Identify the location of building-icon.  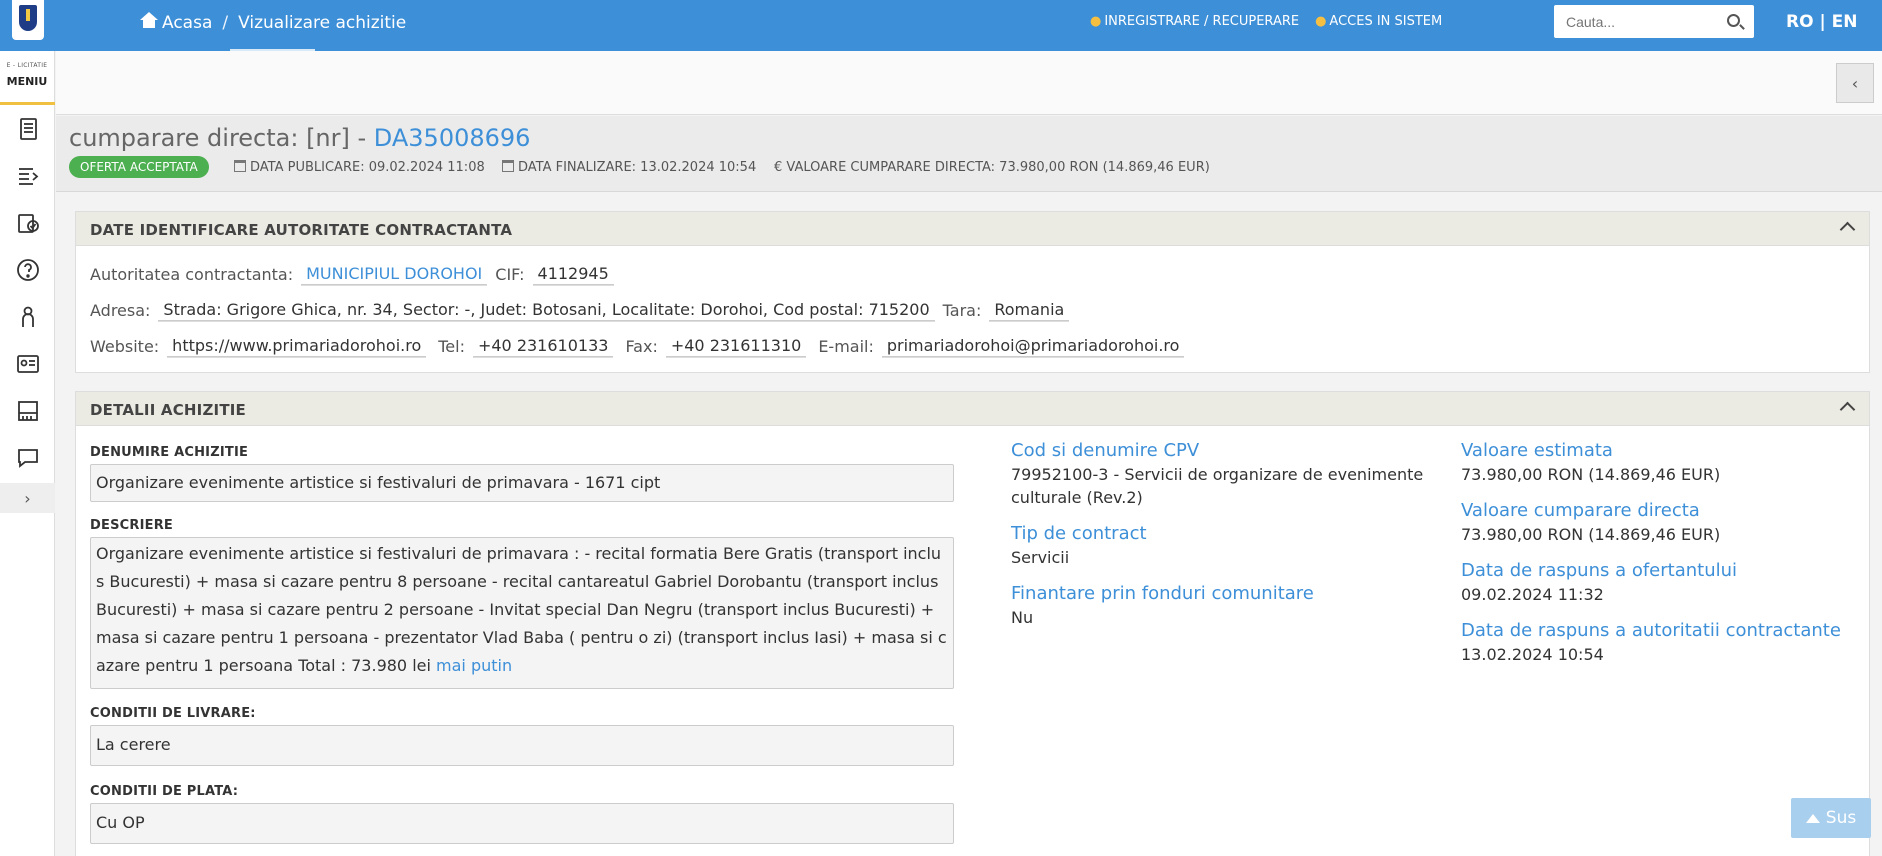
(27, 410).